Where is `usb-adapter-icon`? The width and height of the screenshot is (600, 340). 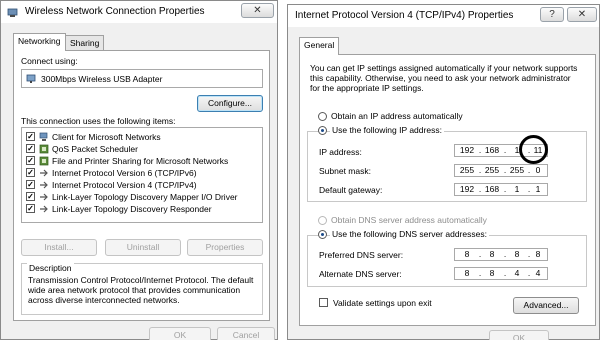
usb-adapter-icon is located at coordinates (31, 78).